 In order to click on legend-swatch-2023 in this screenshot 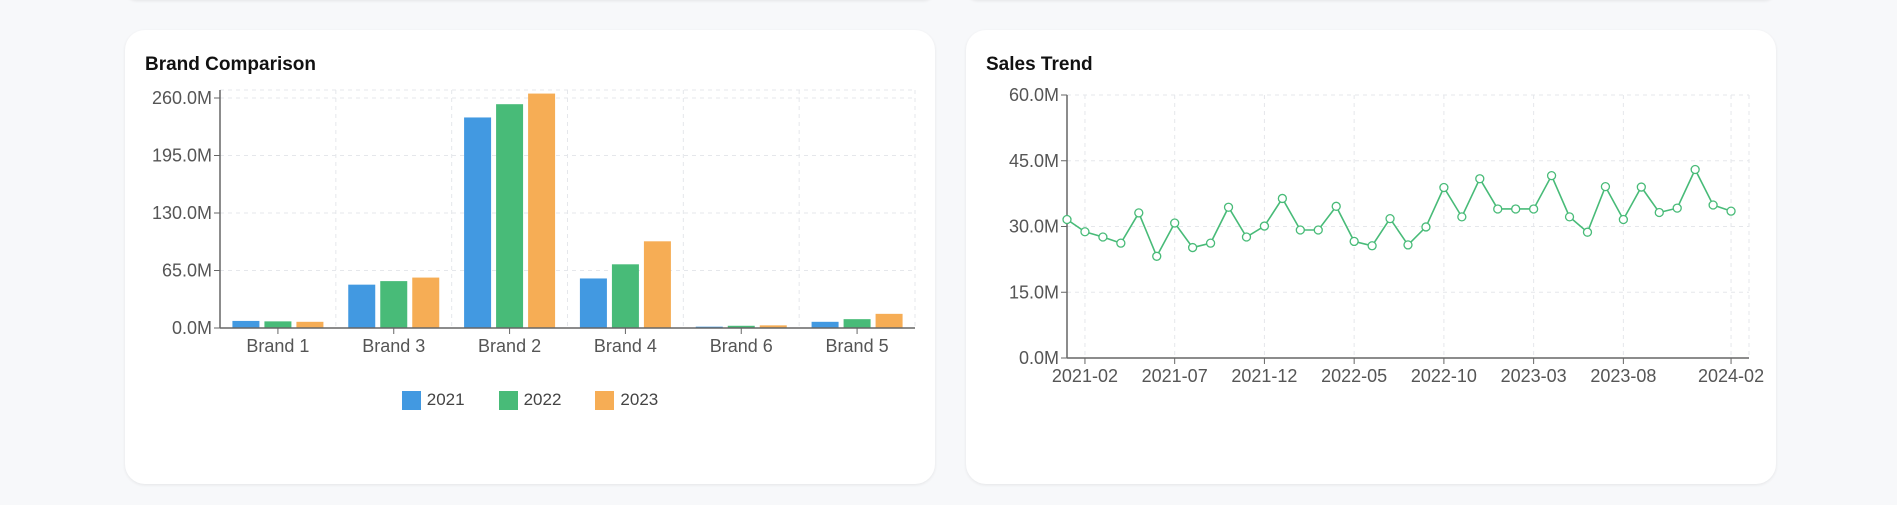, I will do `click(605, 400)`.